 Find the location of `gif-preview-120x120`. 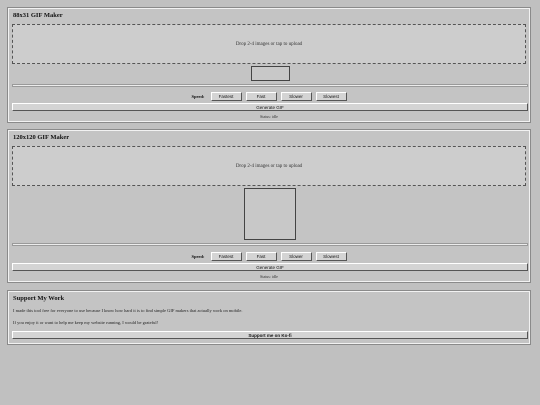

gif-preview-120x120 is located at coordinates (270, 214).